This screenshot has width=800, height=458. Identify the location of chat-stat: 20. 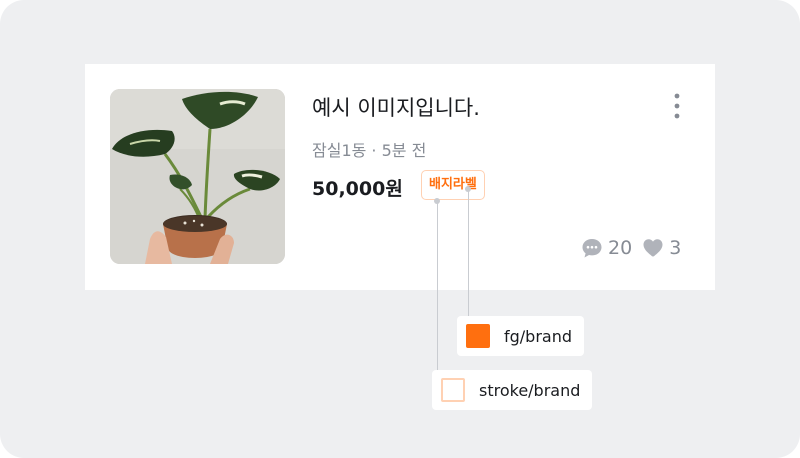
(606, 248).